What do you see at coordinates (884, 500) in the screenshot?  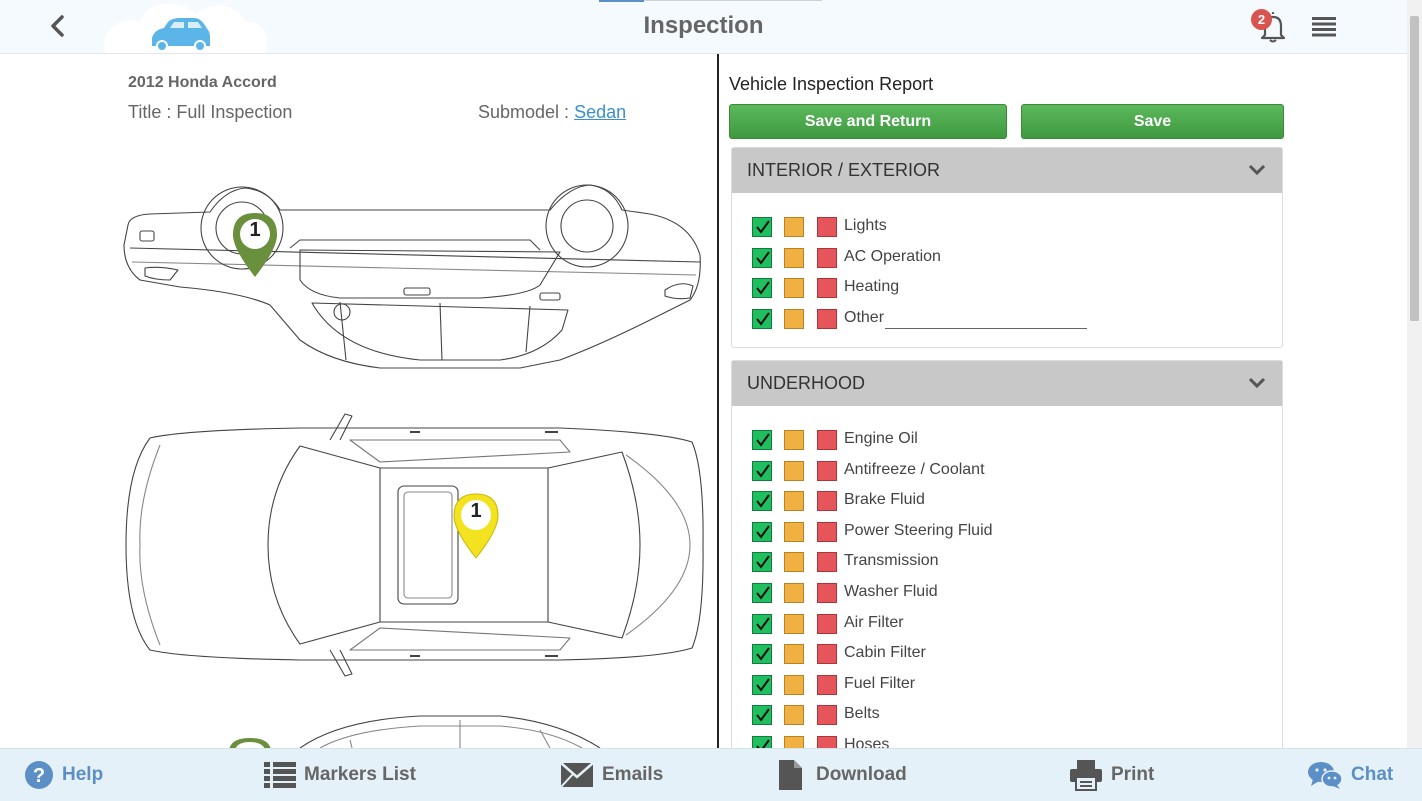 I see `item-label-brake-fluid: Brake Fluid` at bounding box center [884, 500].